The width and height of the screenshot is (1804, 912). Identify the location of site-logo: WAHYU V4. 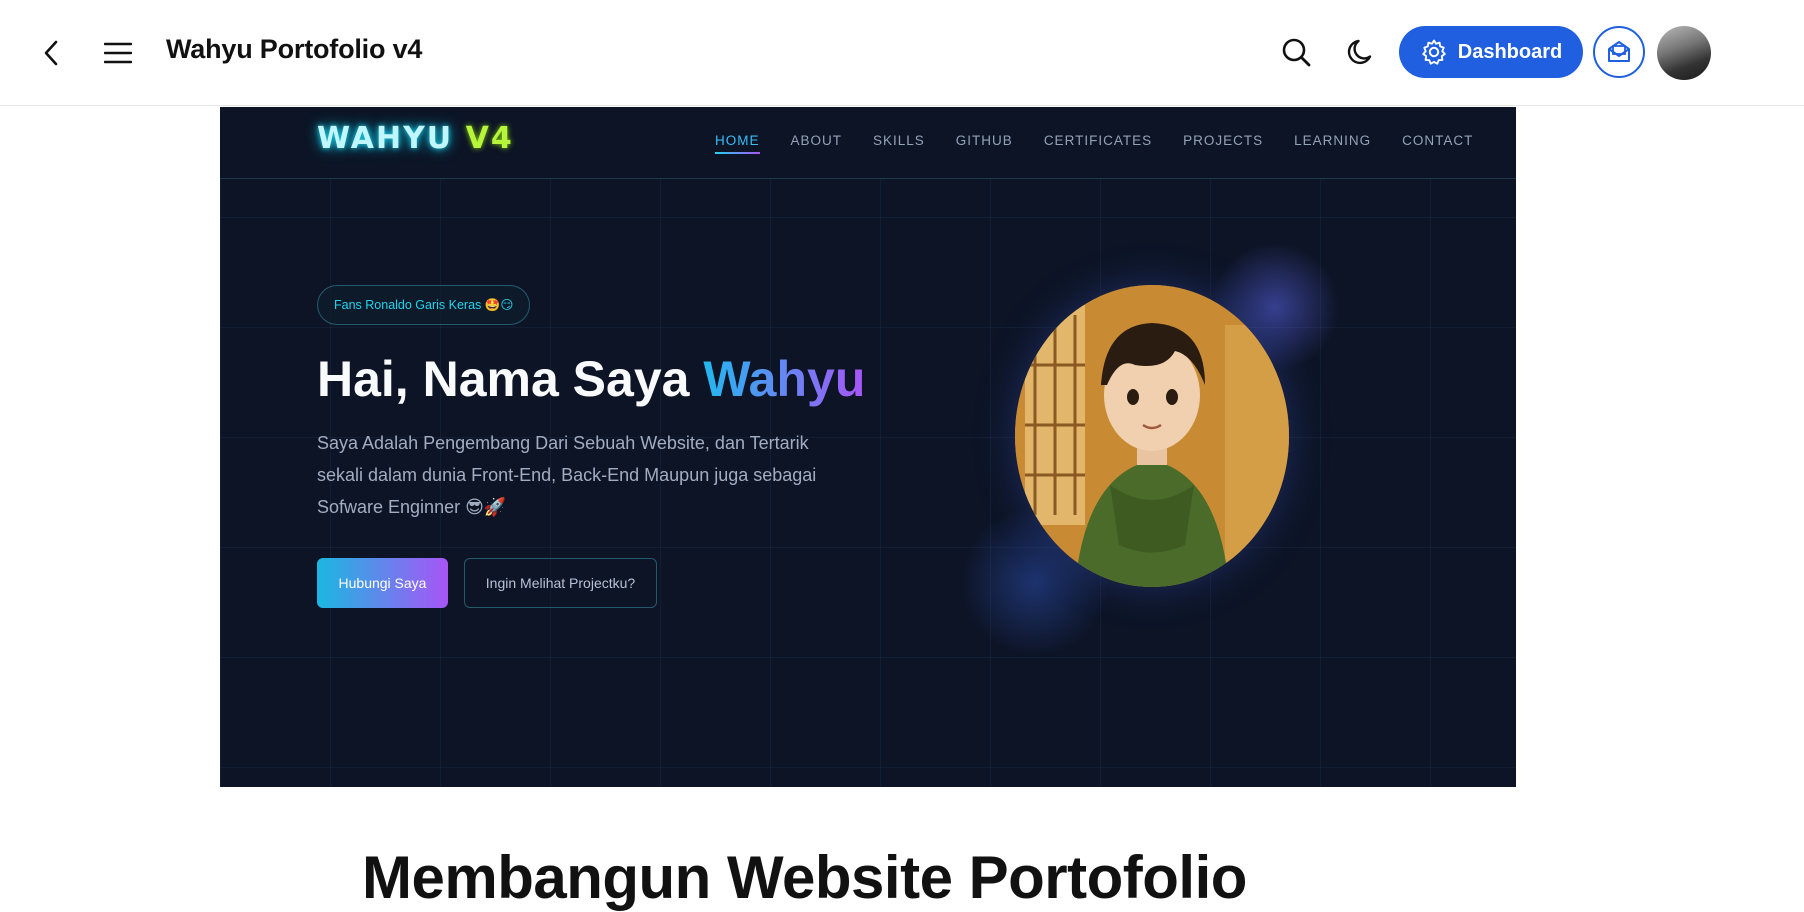
(415, 138).